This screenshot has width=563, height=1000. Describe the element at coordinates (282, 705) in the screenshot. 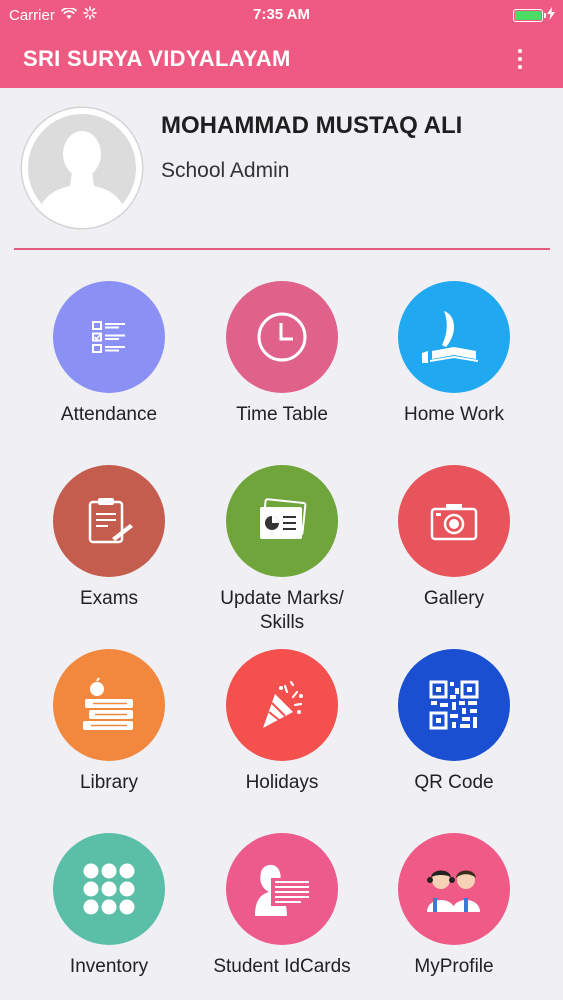

I see `party-popper-icon` at that location.